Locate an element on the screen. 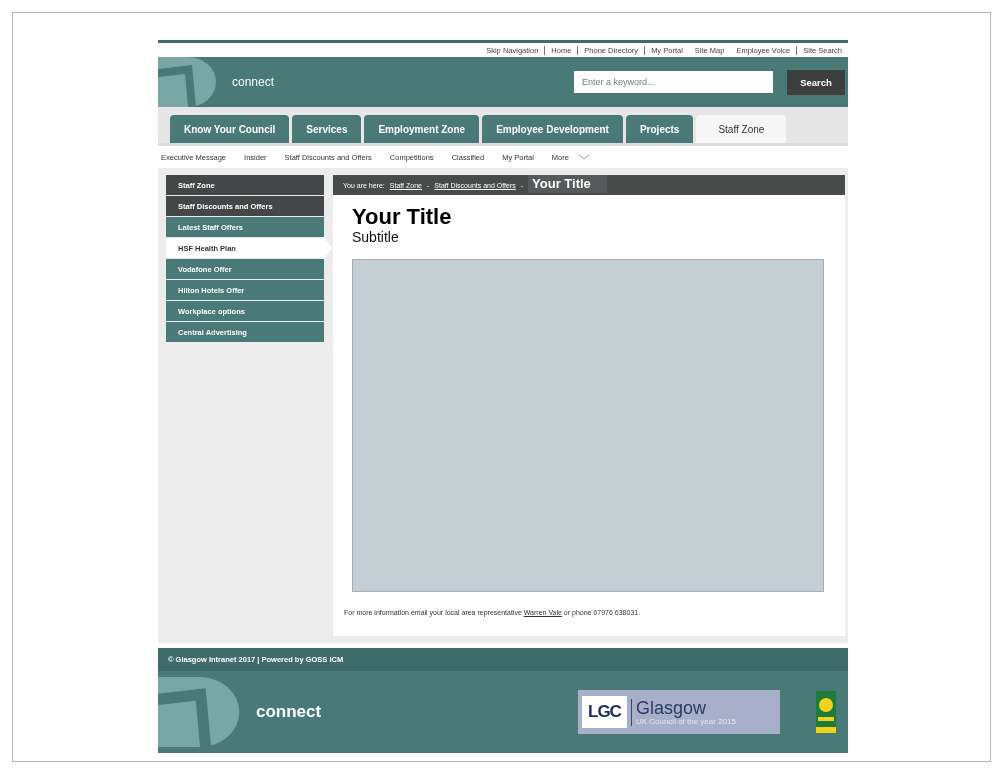 This screenshot has height=776, width=1003. crest-icon is located at coordinates (826, 712).